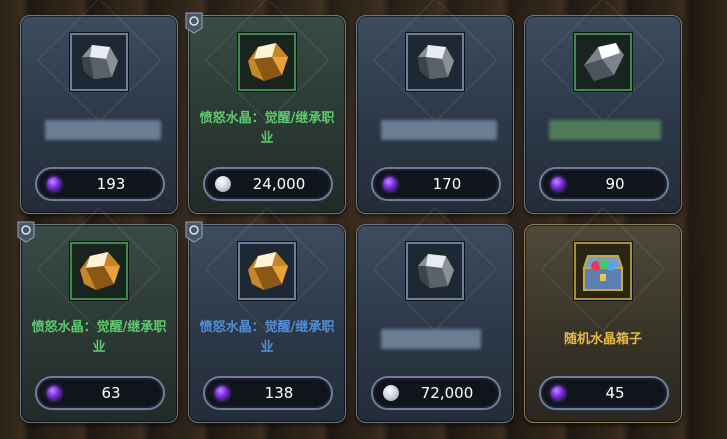 Image resolution: width=727 pixels, height=439 pixels. Describe the element at coordinates (111, 393) in the screenshot. I see `price-amount: 63` at that location.